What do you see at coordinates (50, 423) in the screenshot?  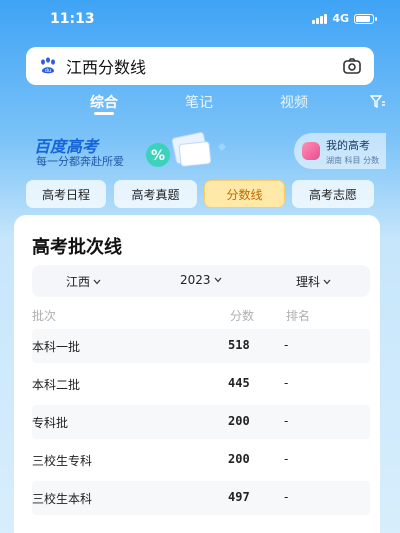 I see `row-batch: 专科批` at bounding box center [50, 423].